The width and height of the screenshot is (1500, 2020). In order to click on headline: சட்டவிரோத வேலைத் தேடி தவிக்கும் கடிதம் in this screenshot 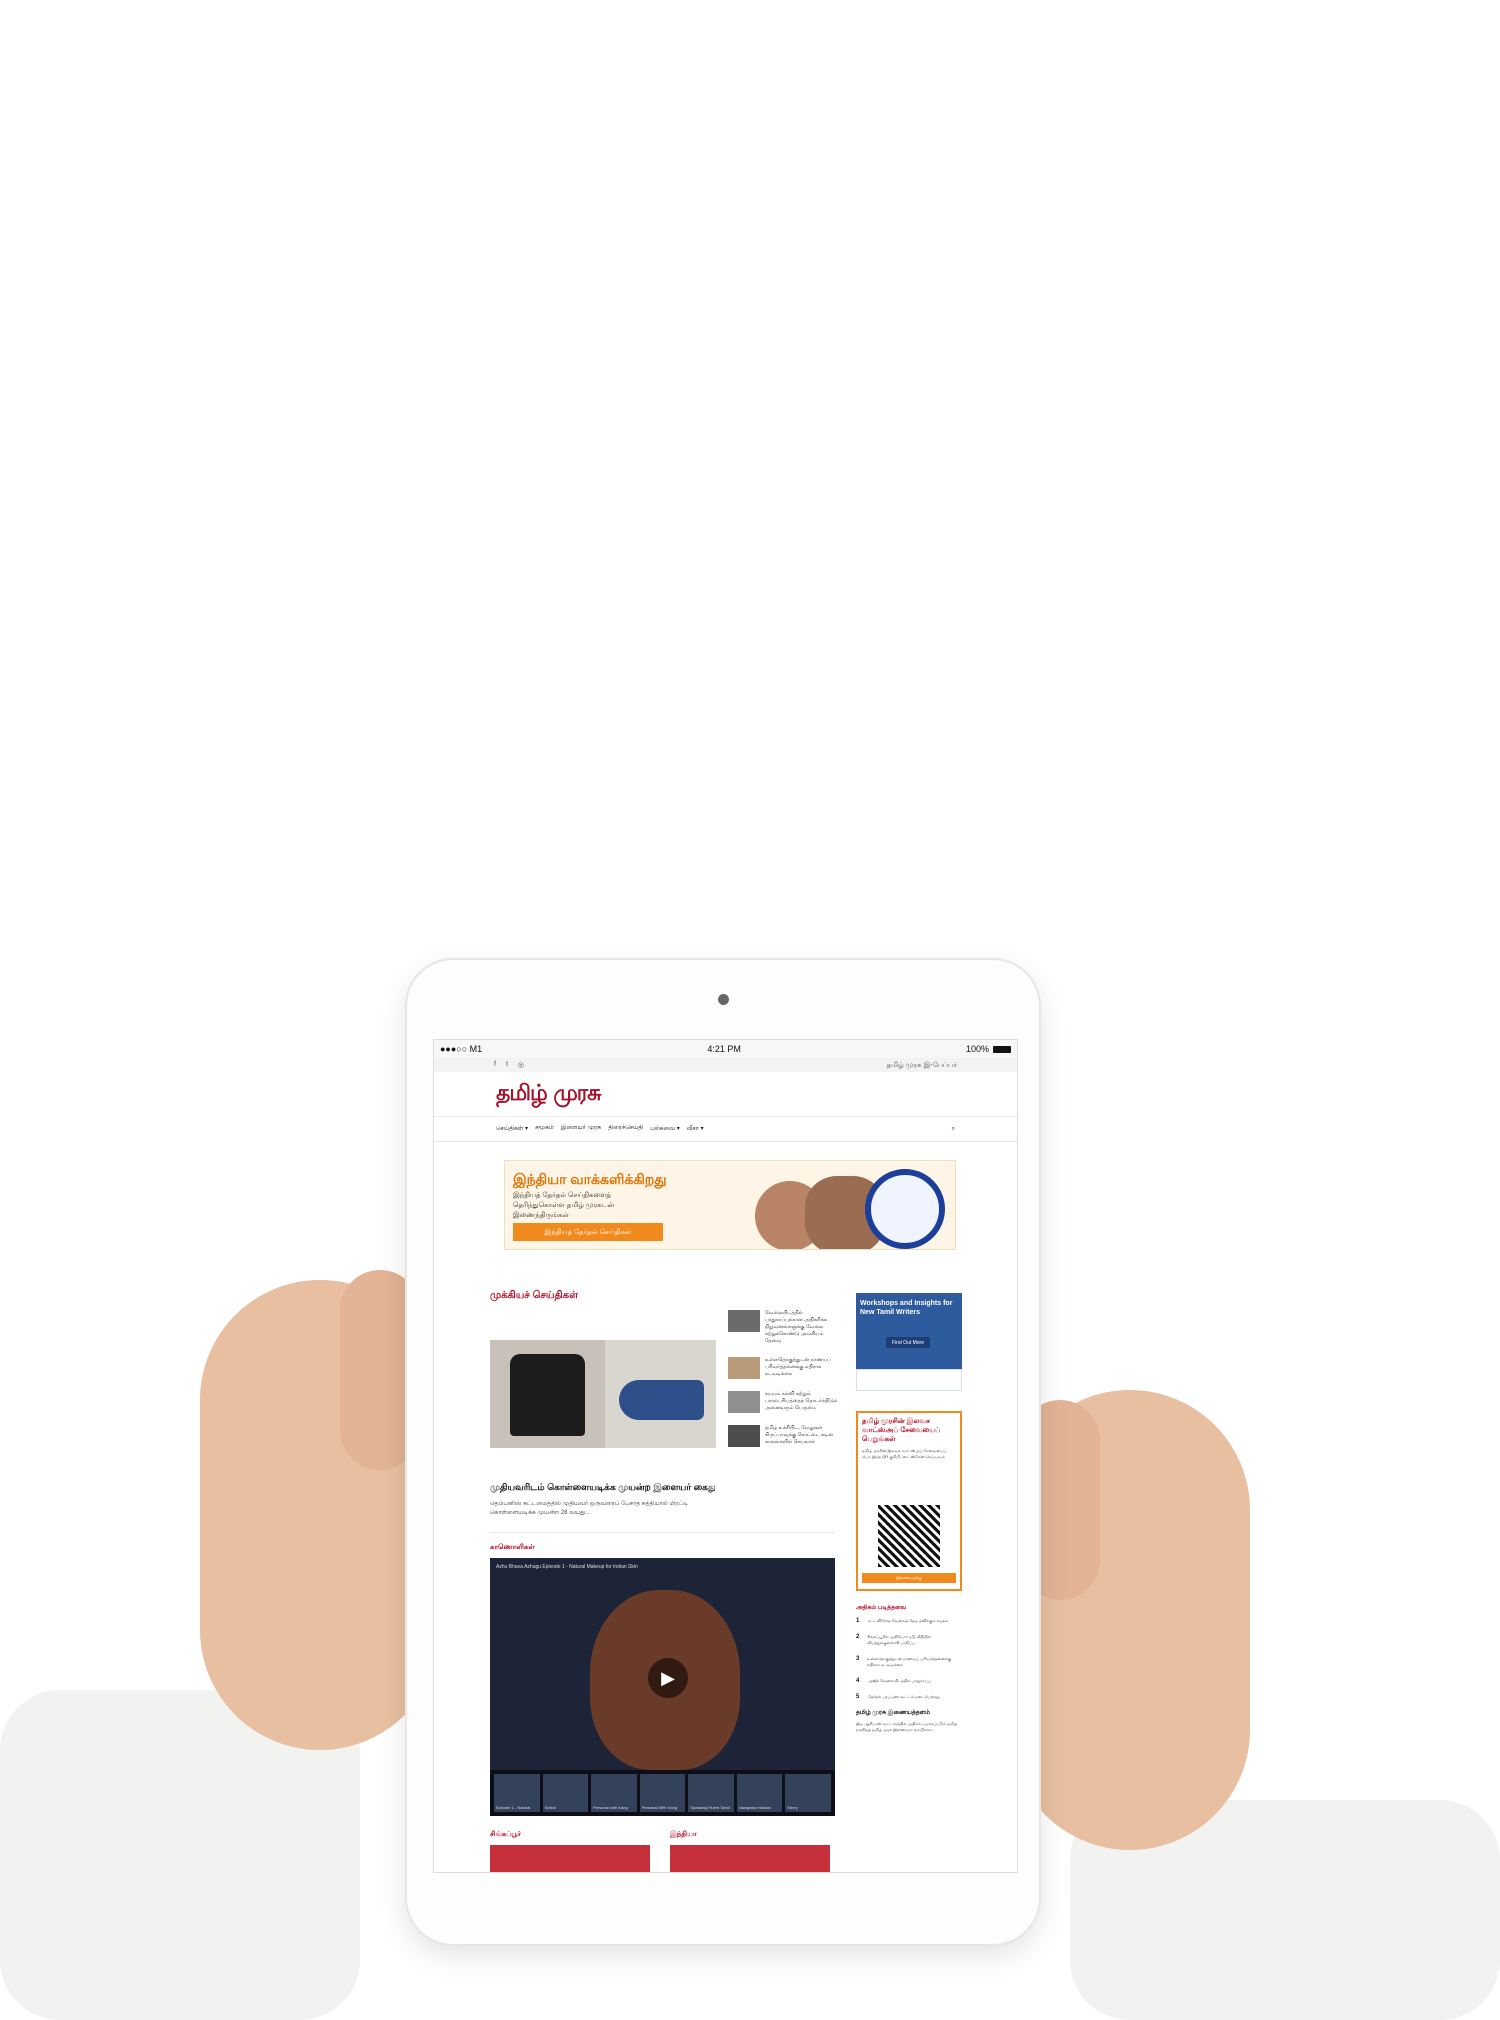, I will do `click(908, 1620)`.